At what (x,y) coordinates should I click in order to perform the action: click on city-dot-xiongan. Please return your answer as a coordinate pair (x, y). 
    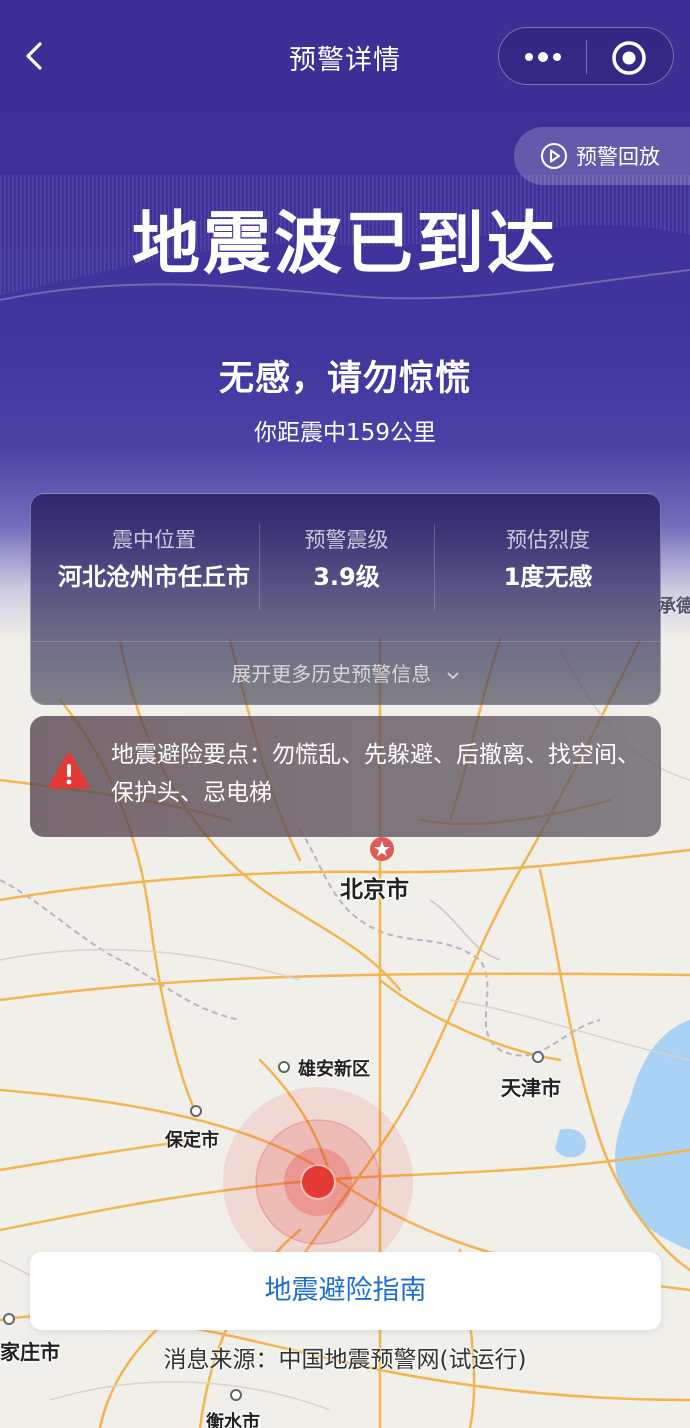
    Looking at the image, I should click on (284, 1067).